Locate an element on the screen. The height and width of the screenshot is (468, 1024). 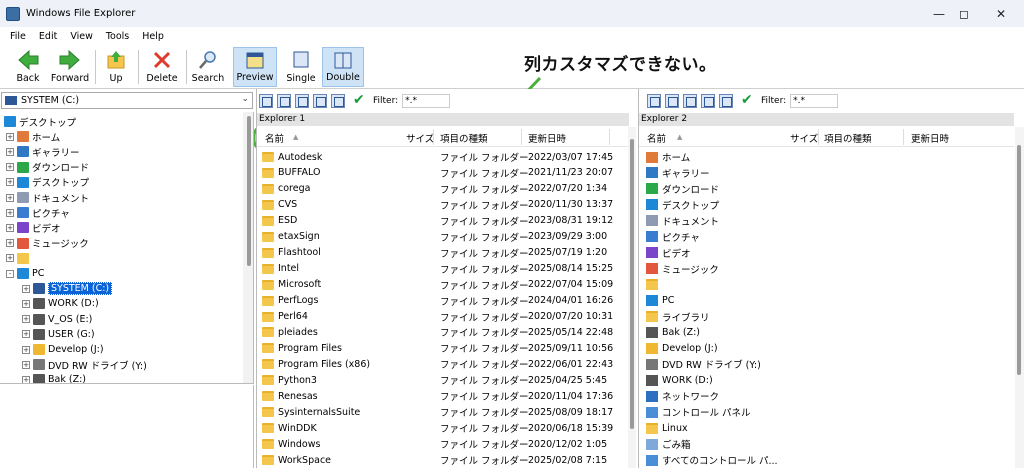
file-row: Develop (J:) is located at coordinates (826, 348).